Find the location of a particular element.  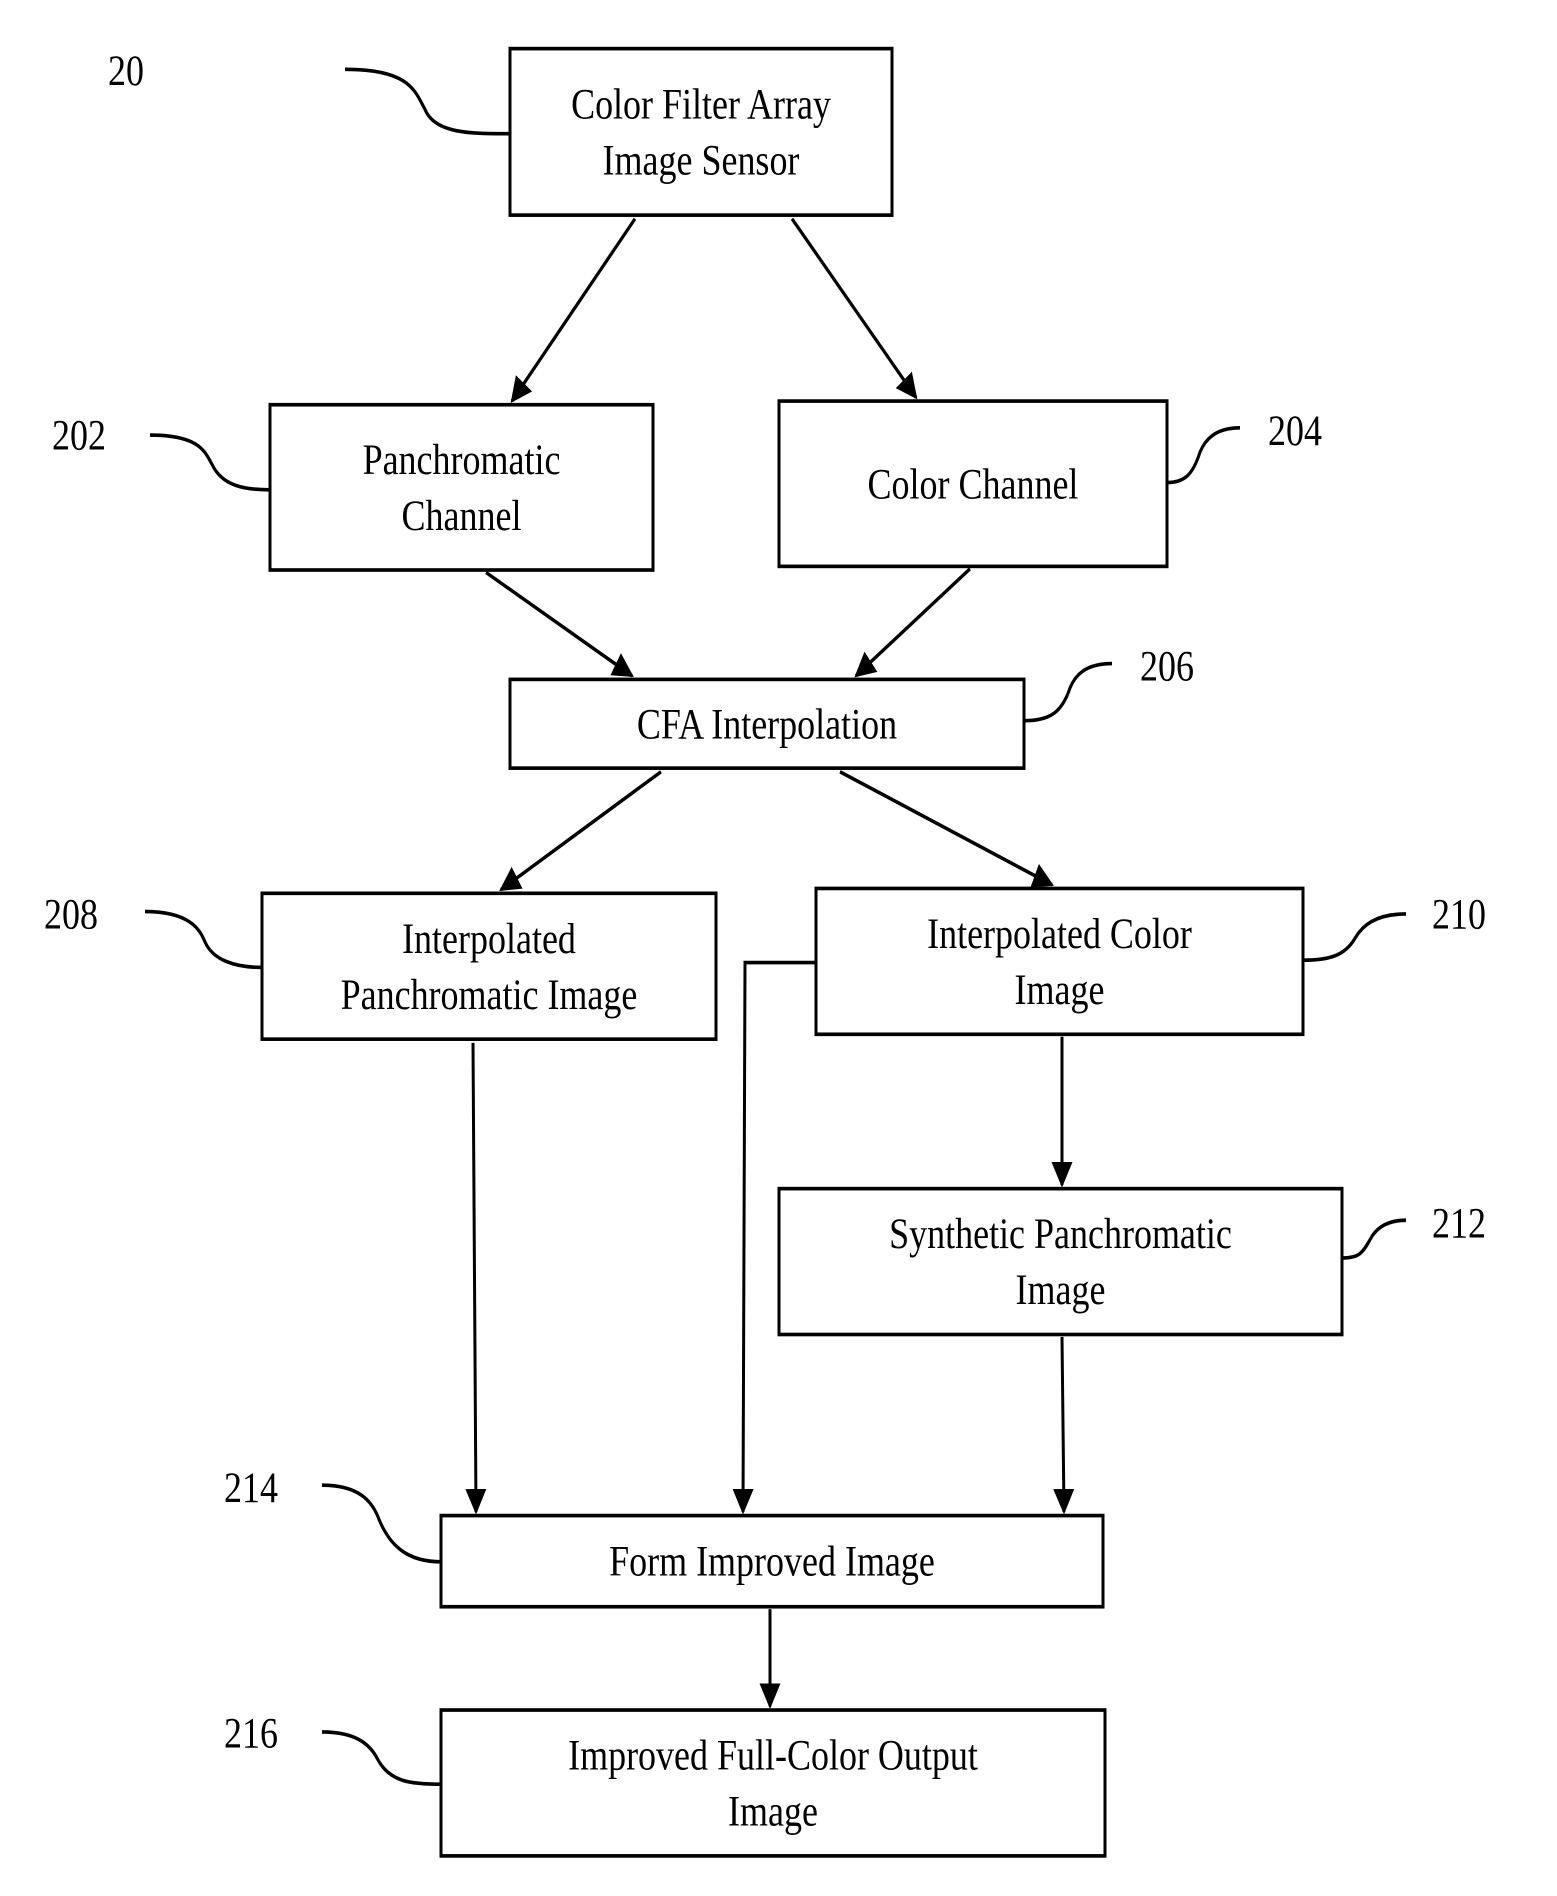

node-label-214-line-1: Form Improved Image is located at coordinates (772, 1560).